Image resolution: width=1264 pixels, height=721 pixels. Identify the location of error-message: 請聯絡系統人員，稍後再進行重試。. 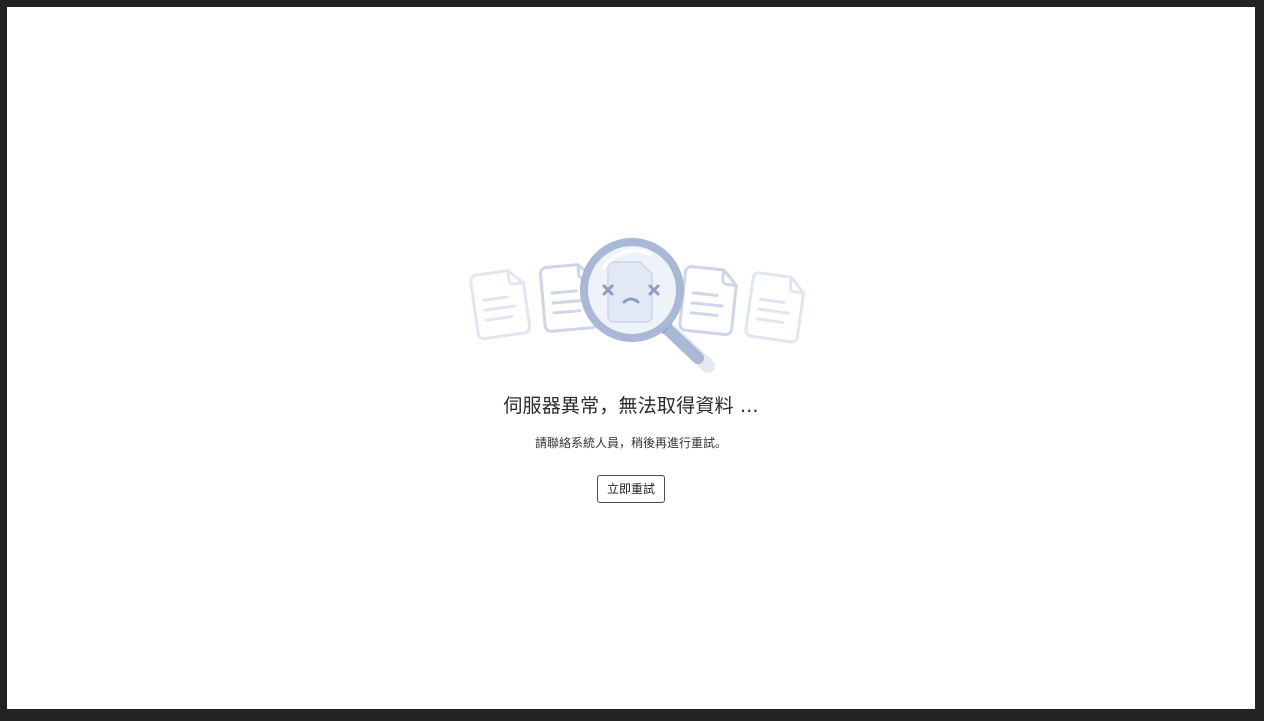
(630, 443).